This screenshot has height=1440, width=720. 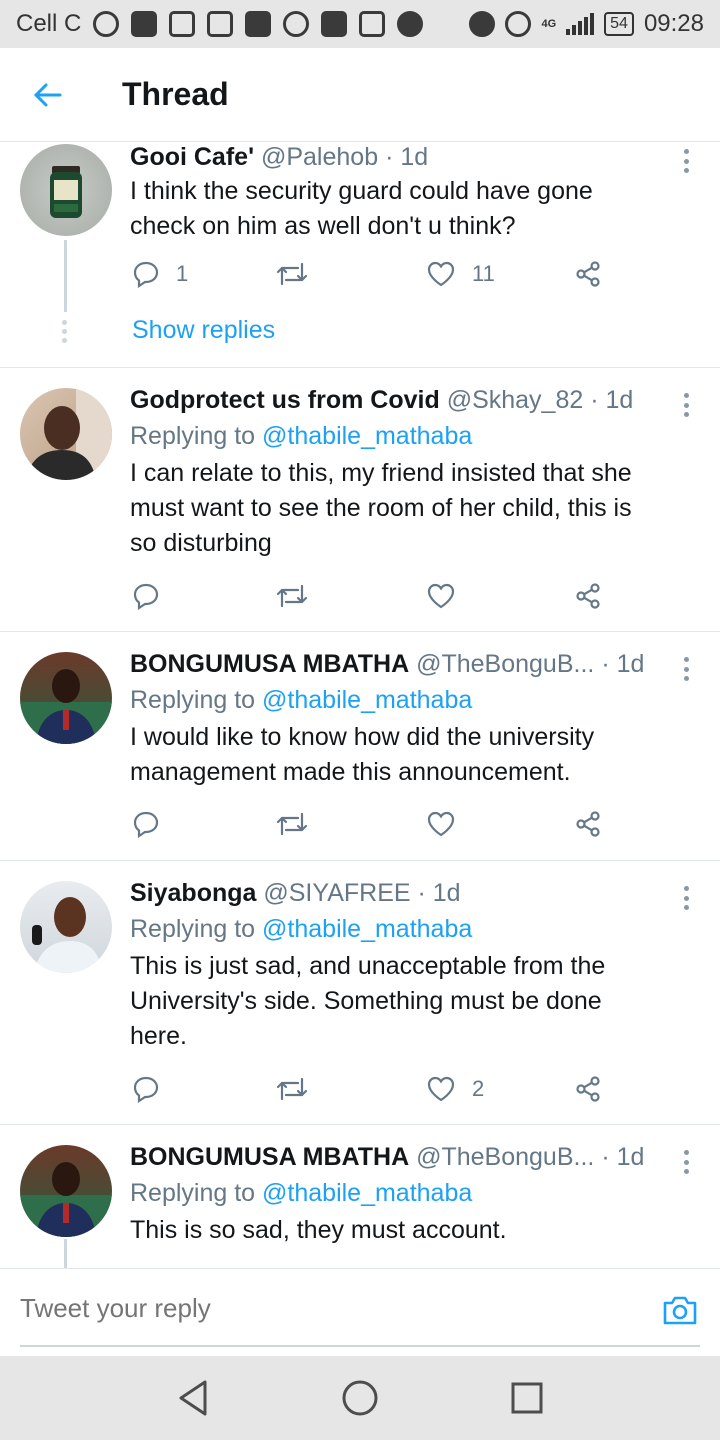 What do you see at coordinates (192, 157) in the screenshot?
I see `tweet-author-name: Gooi Cafe'` at bounding box center [192, 157].